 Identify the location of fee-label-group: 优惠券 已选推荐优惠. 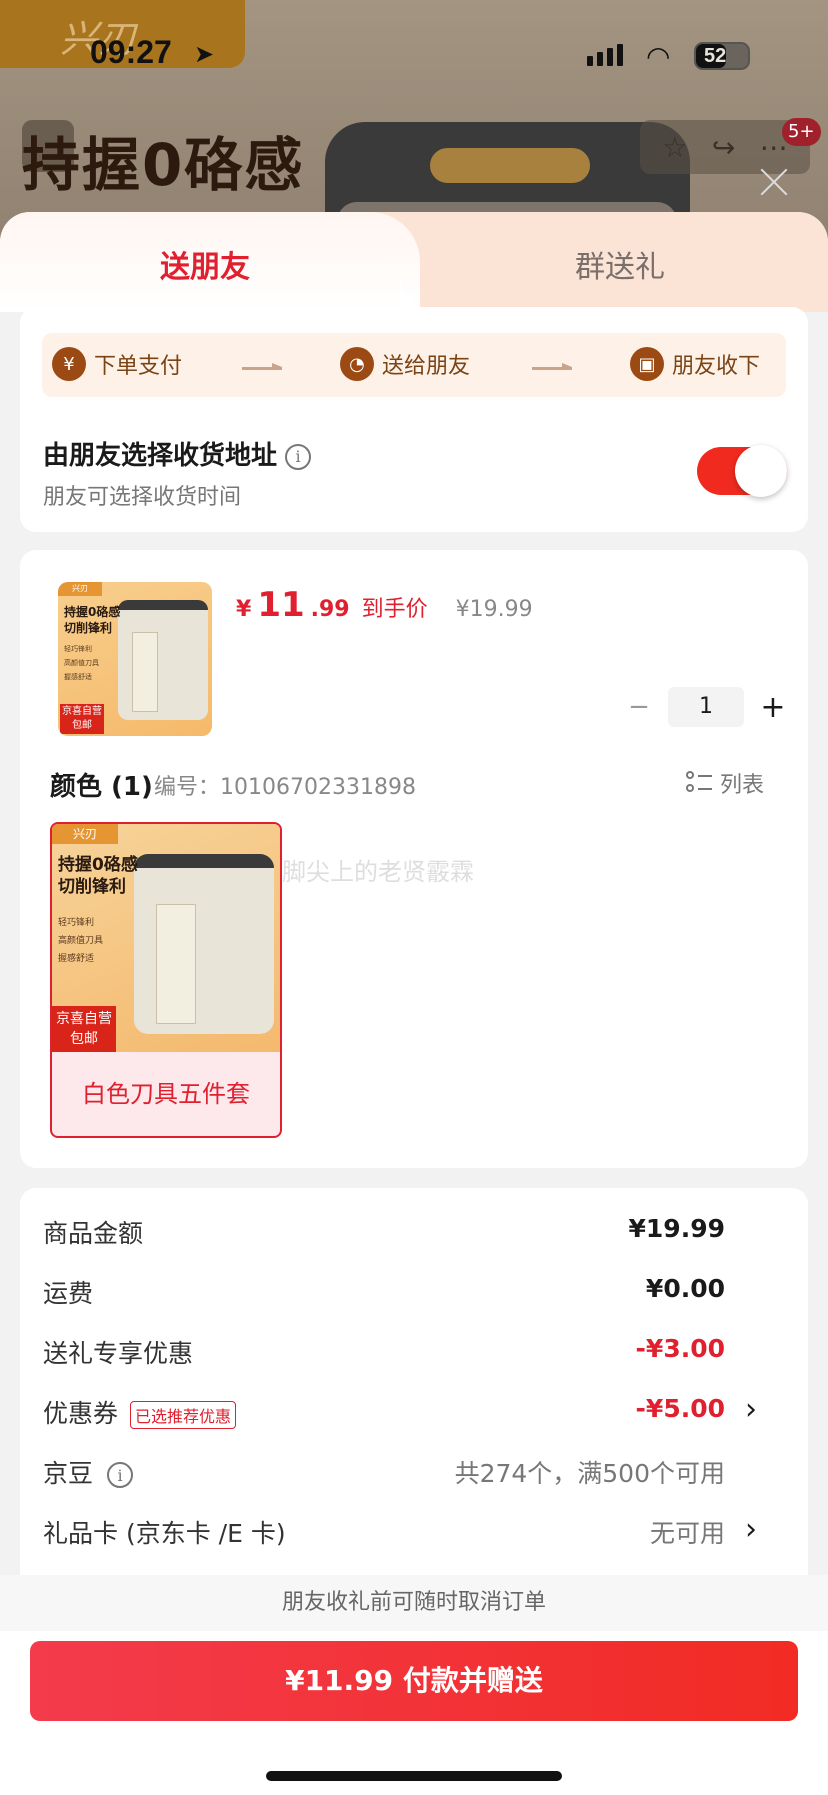
(140, 1412).